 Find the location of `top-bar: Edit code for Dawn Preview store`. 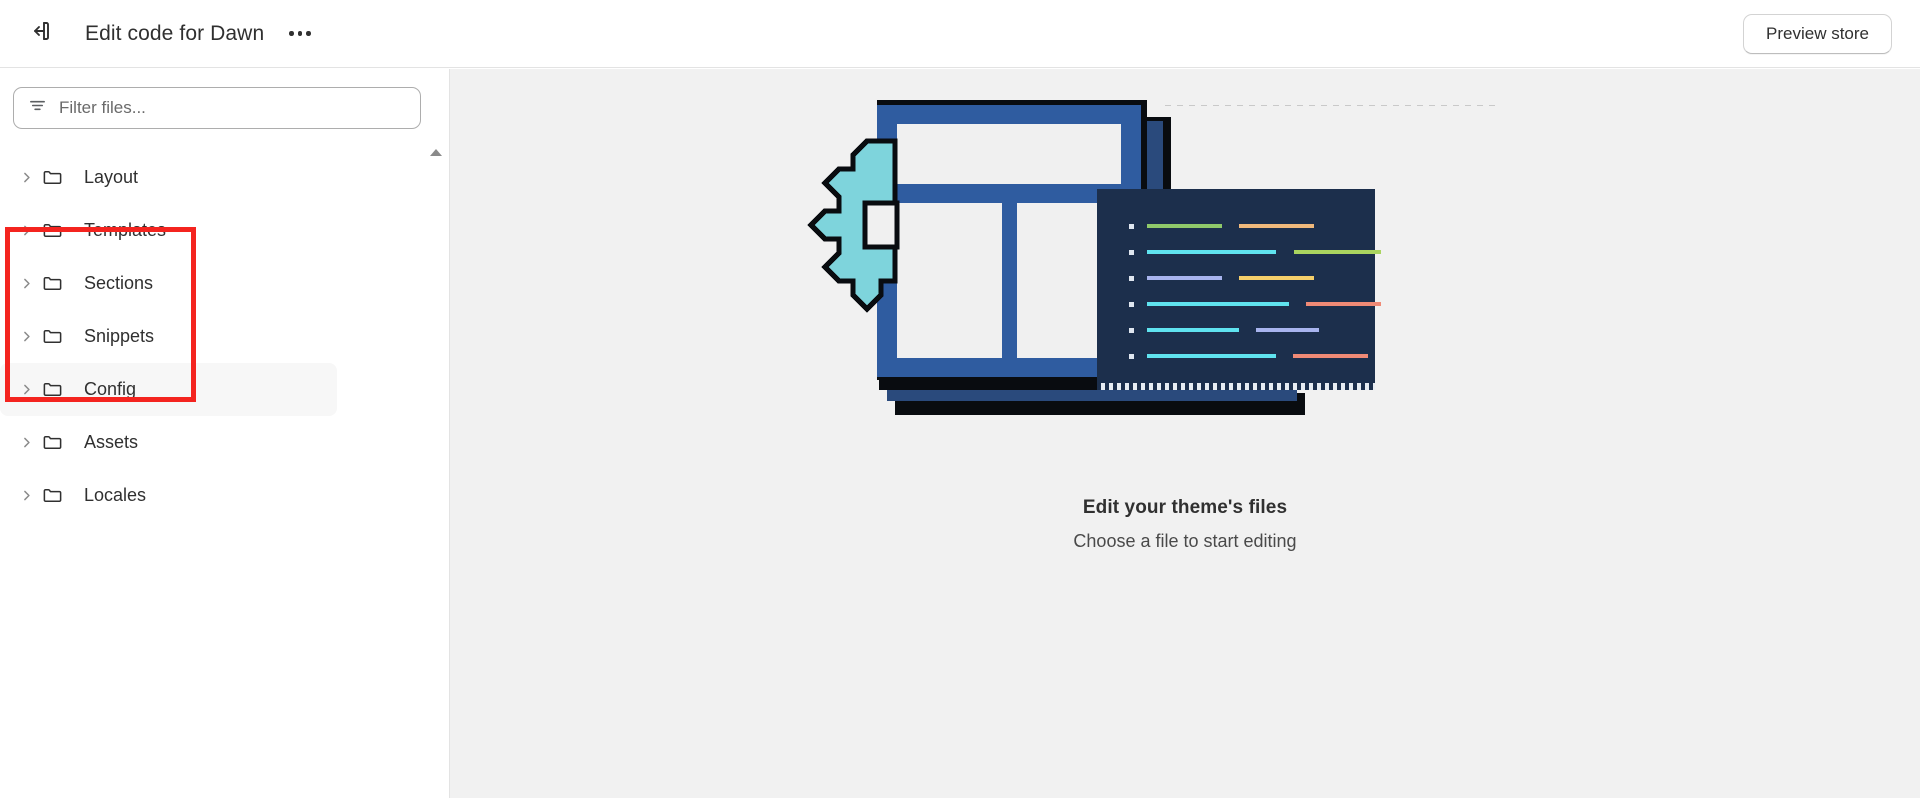

top-bar: Edit code for Dawn Preview store is located at coordinates (960, 34).